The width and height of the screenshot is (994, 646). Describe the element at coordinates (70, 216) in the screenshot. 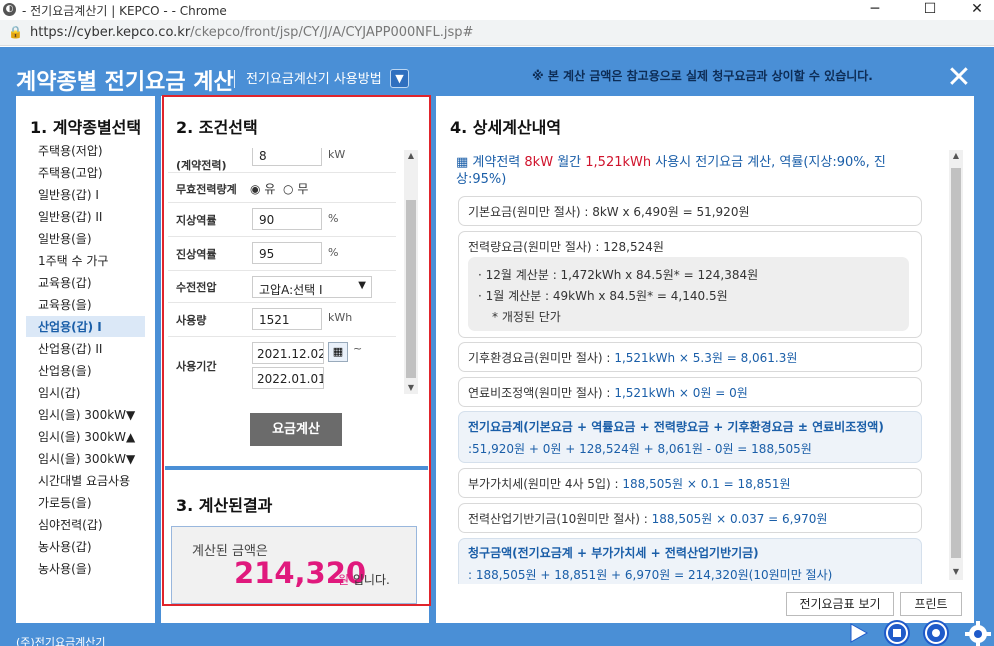

I see `contract-item: 일반용(갑) II` at that location.